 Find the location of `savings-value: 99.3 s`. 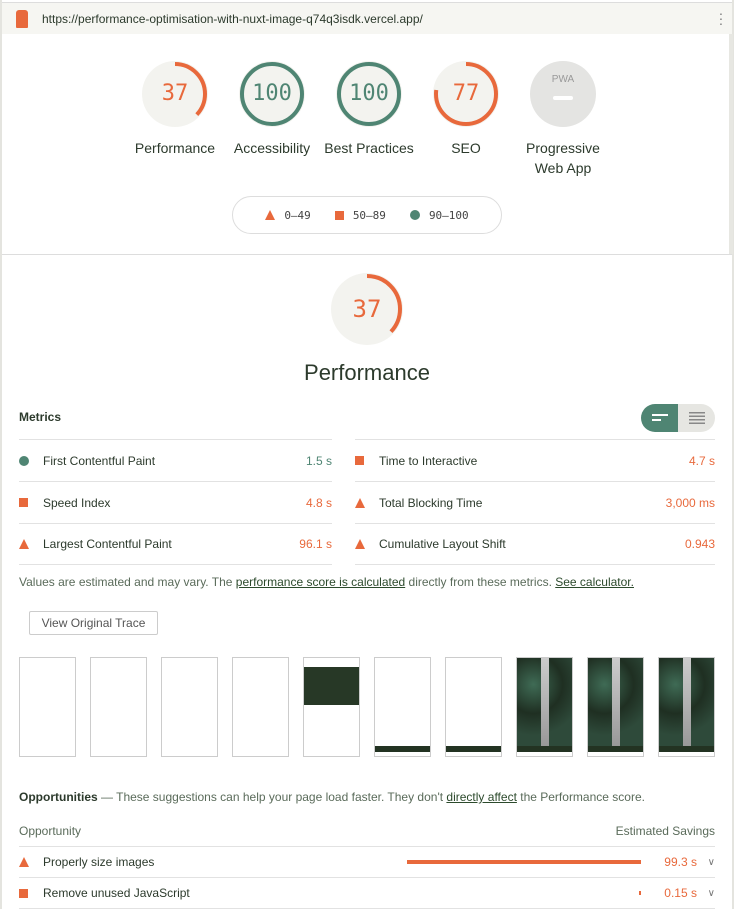

savings-value: 99.3 s is located at coordinates (680, 862).